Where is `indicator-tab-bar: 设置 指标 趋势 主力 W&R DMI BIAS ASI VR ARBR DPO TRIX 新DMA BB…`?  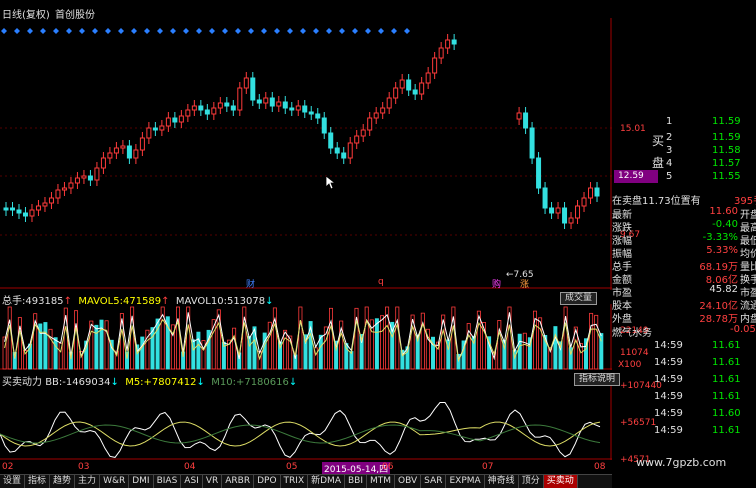
indicator-tab-bar: 设置 指标 趋势 主力 W&R DMI BIAS ASI VR ARBR DPO TRIX 新DMA BB… is located at coordinates (306, 481).